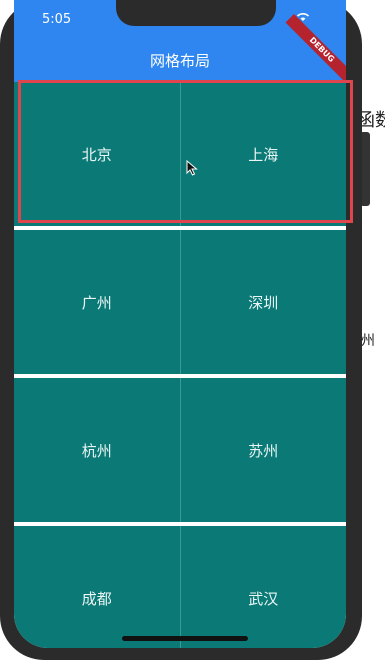 The width and height of the screenshot is (385, 660). Describe the element at coordinates (368, 341) in the screenshot. I see `background-text: 州` at that location.